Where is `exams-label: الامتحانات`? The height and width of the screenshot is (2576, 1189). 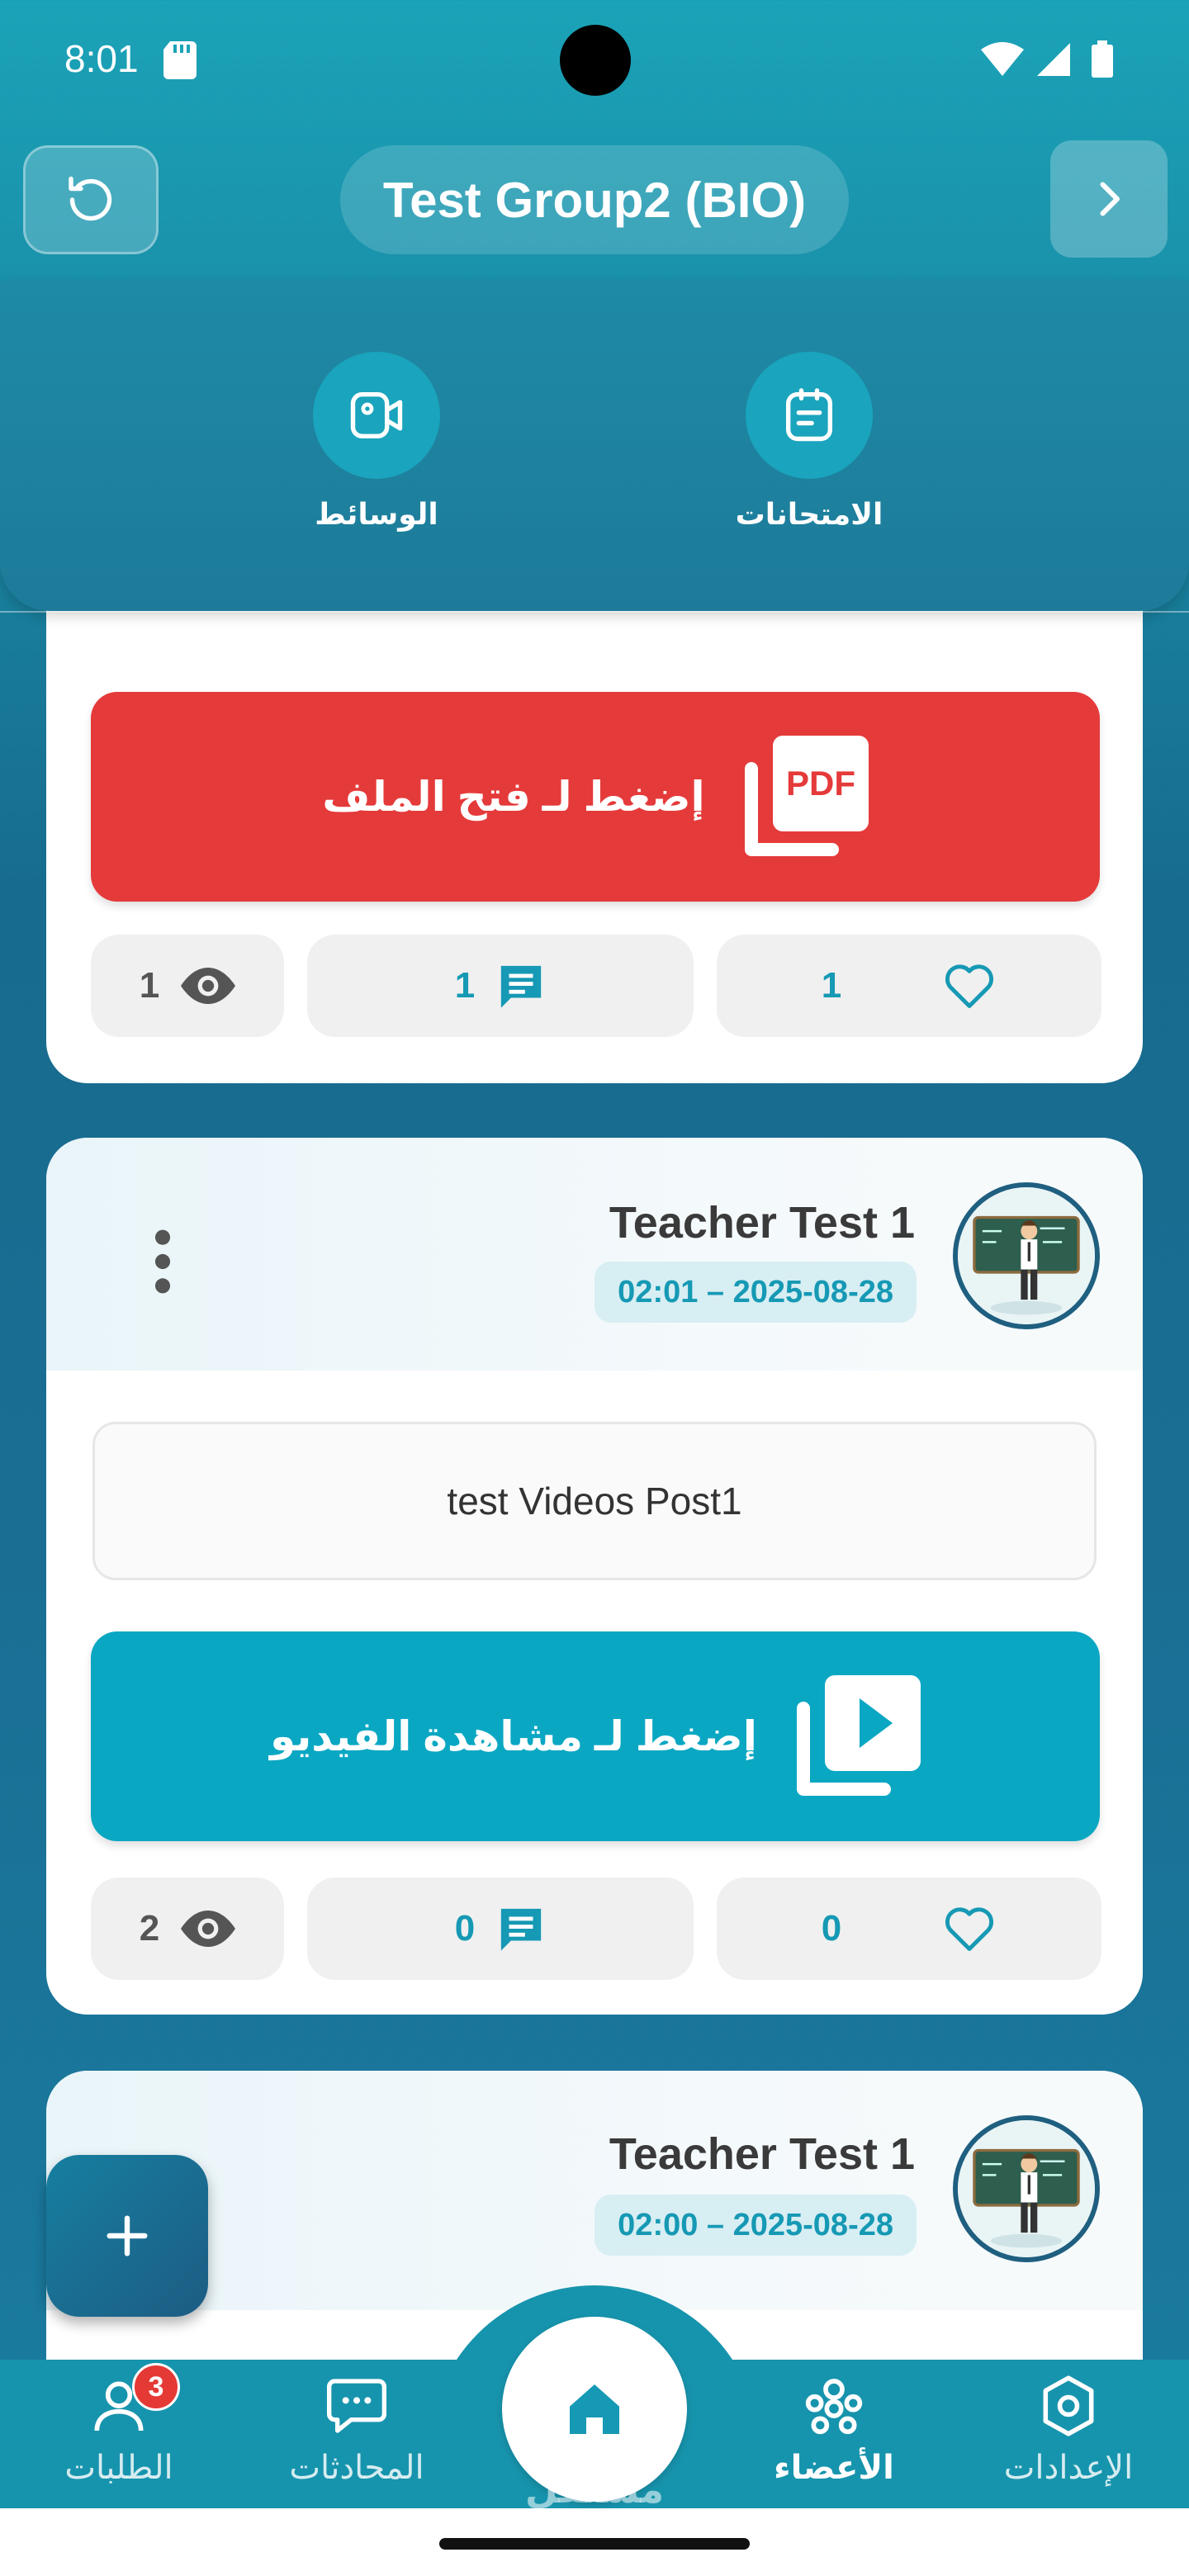
exams-label: الامتحانات is located at coordinates (809, 514).